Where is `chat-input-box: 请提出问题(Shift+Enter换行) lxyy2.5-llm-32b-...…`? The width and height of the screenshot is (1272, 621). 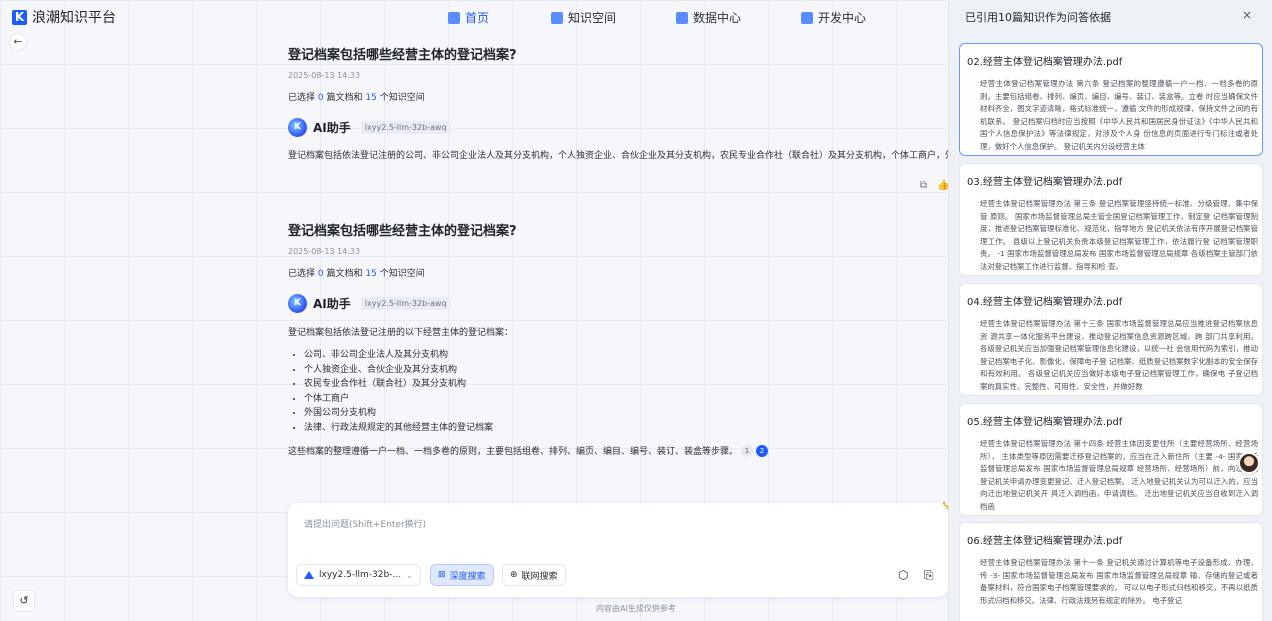 chat-input-box: 请提出问题(Shift+Enter换行) lxyy2.5-llm-32b-...… is located at coordinates (618, 550).